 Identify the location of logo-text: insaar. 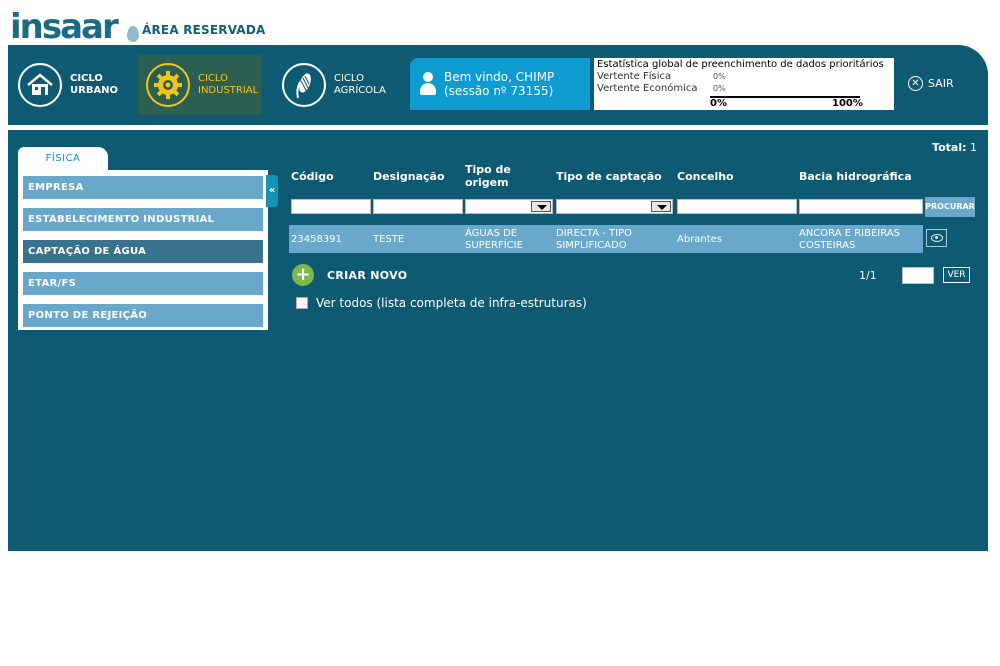
(64, 27).